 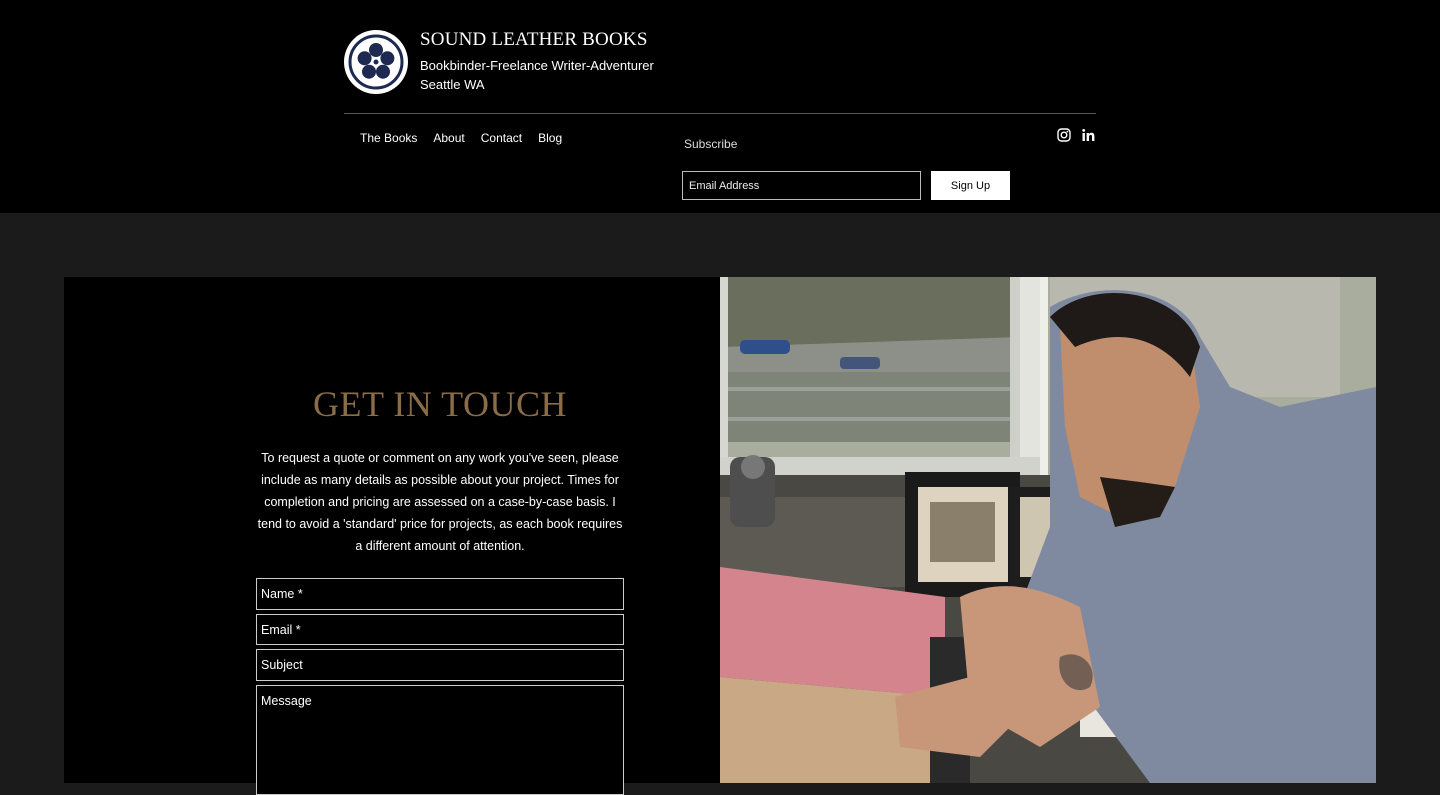 What do you see at coordinates (440, 629) in the screenshot?
I see `email-field` at bounding box center [440, 629].